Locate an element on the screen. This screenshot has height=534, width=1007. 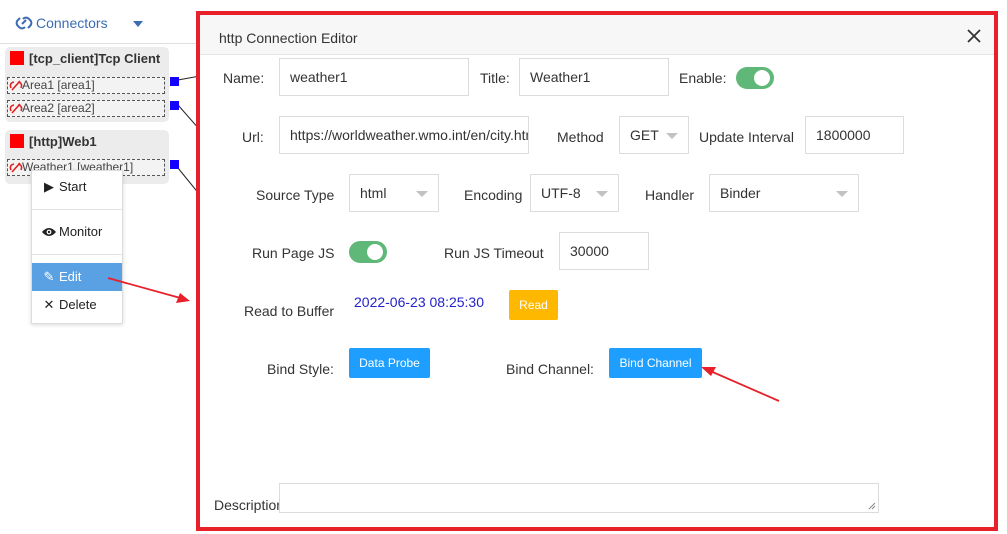
description-label: Description is located at coordinates (249, 505).